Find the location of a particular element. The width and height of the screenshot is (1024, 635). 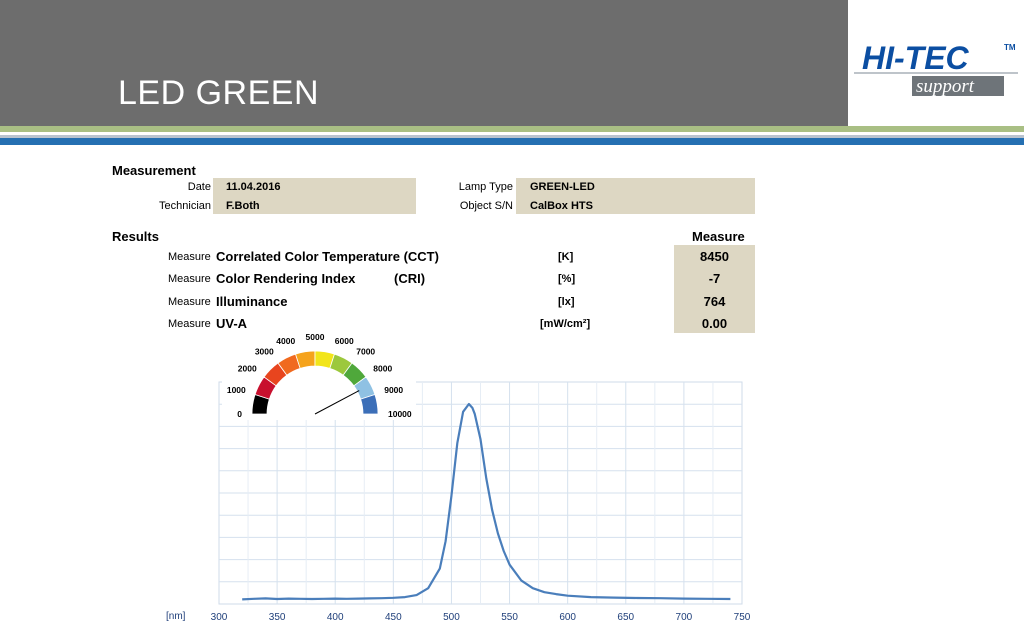

gauge-tick-label: 6000 is located at coordinates (344, 341).